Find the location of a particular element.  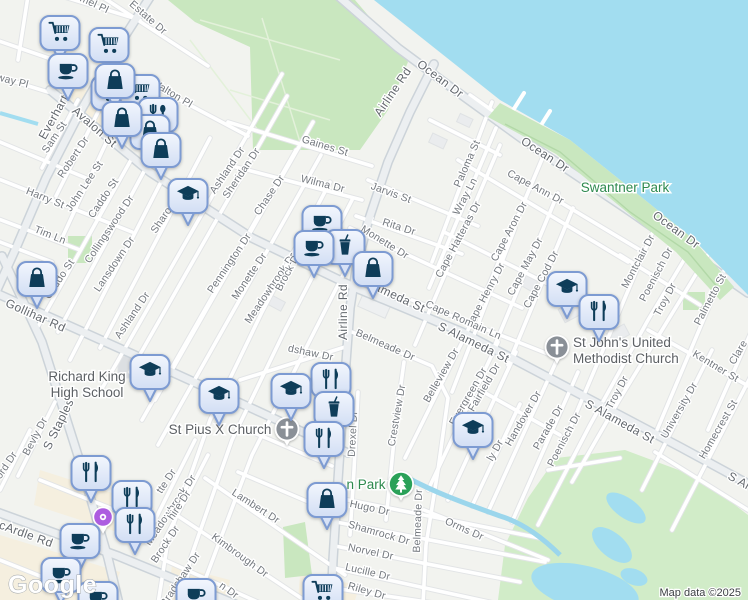

coffee-cup-marker is located at coordinates (196, 589).